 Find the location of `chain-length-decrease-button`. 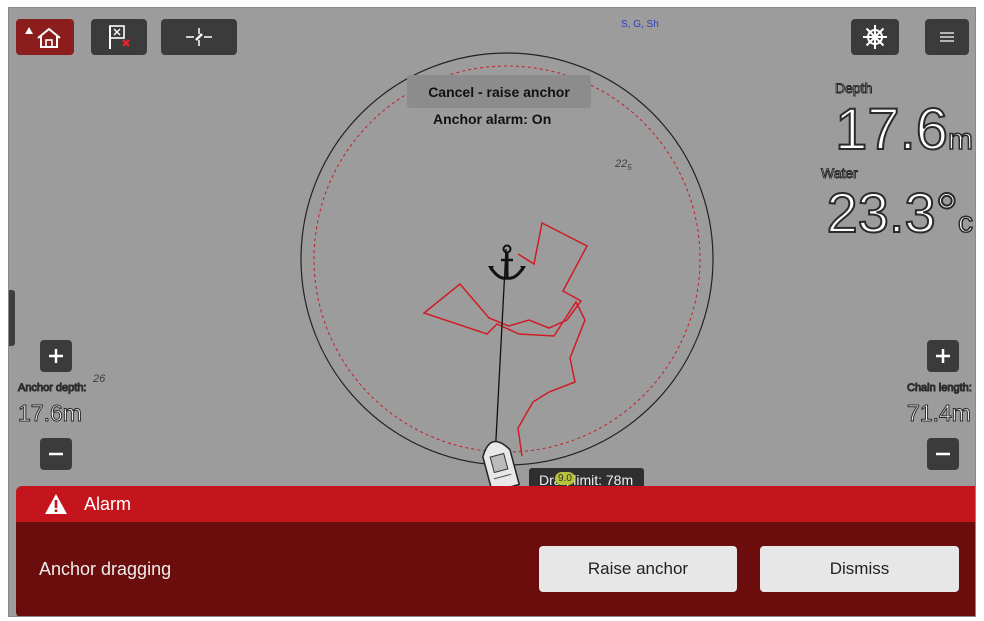

chain-length-decrease-button is located at coordinates (943, 454).